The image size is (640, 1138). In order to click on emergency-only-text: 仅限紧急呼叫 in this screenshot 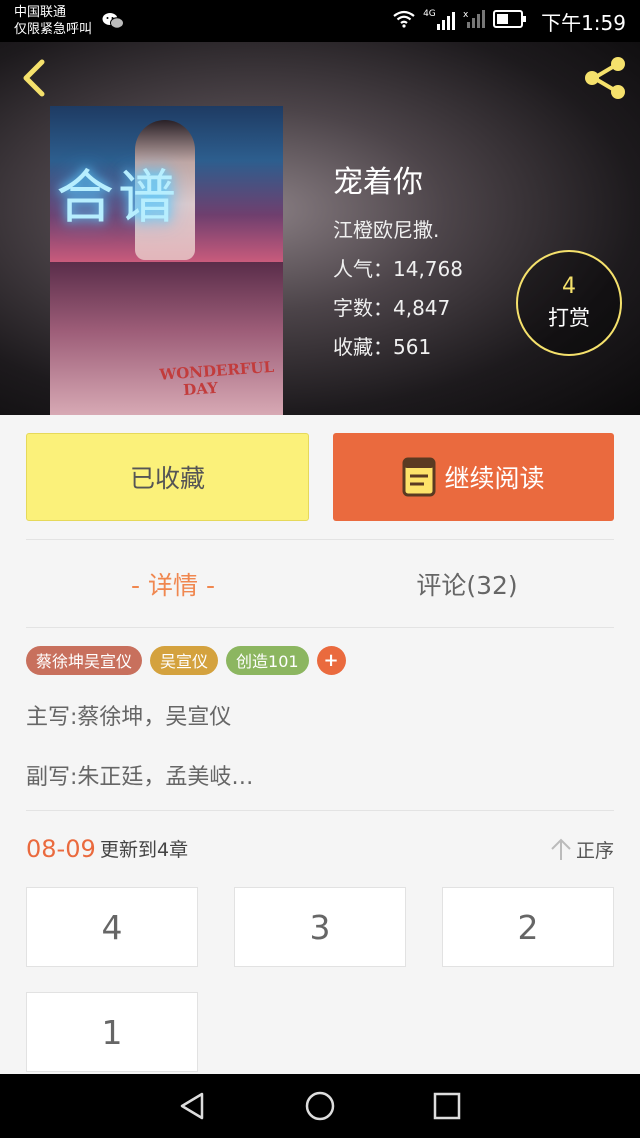, I will do `click(53, 29)`.